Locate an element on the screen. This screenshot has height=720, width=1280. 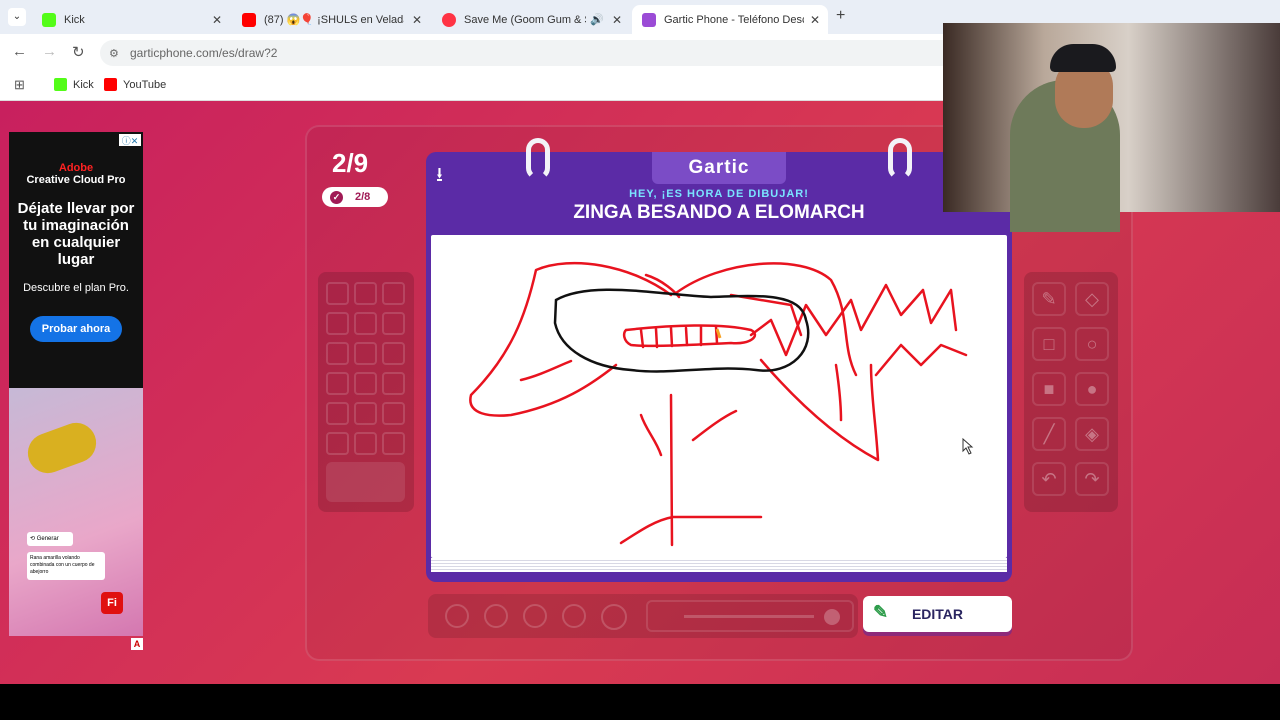
players-done-badge: ✓ 2/8 is located at coordinates (355, 197).